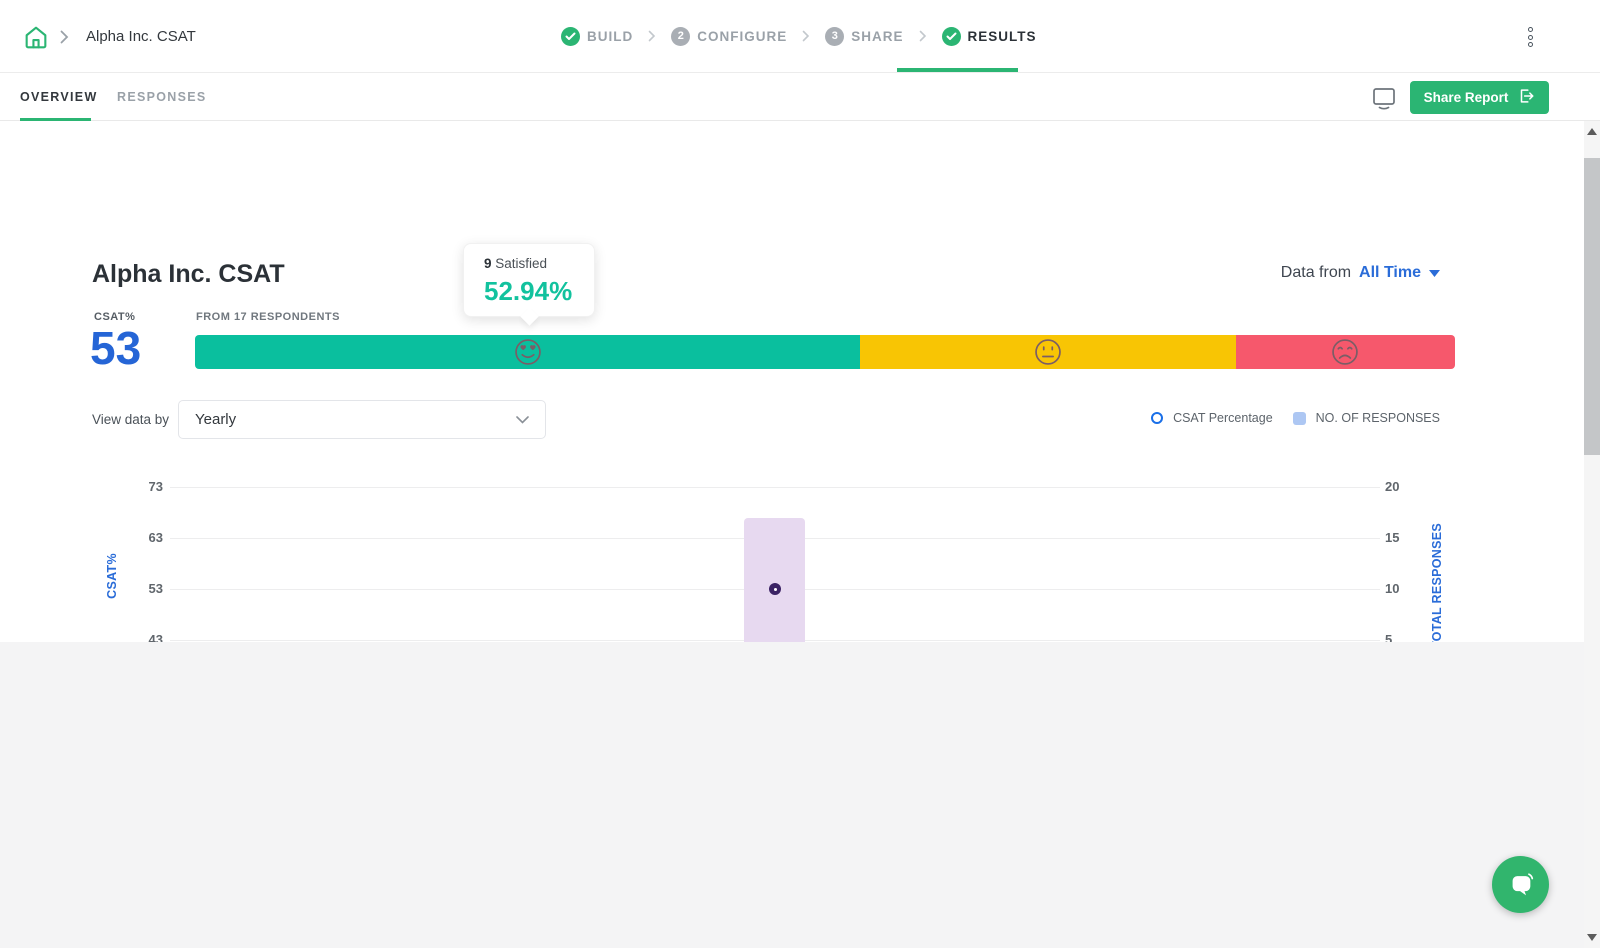 This screenshot has width=1600, height=948. I want to click on tooltip-percent: 52.94%, so click(528, 291).